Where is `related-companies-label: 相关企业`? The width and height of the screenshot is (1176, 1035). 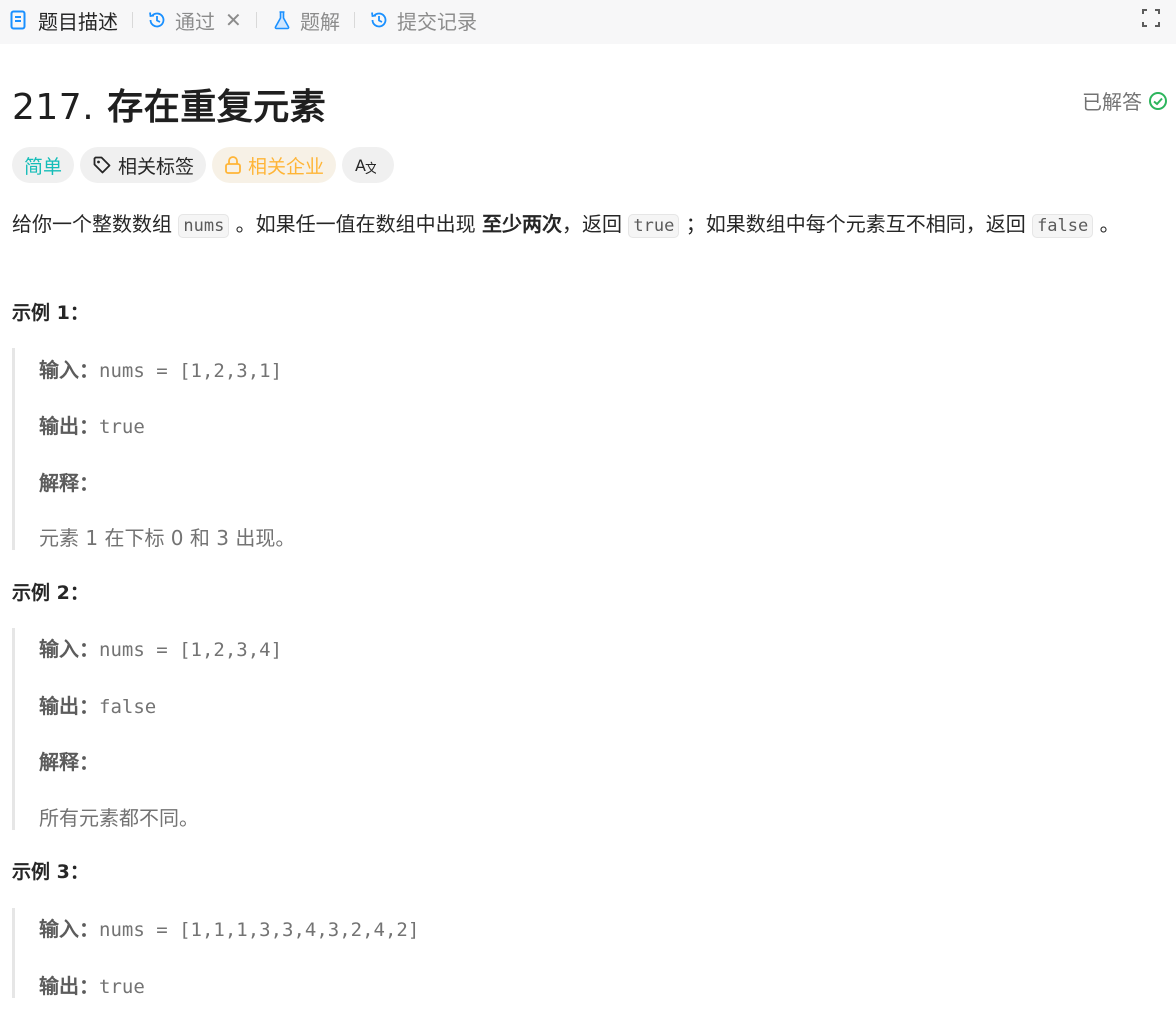
related-companies-label: 相关企业 is located at coordinates (286, 166).